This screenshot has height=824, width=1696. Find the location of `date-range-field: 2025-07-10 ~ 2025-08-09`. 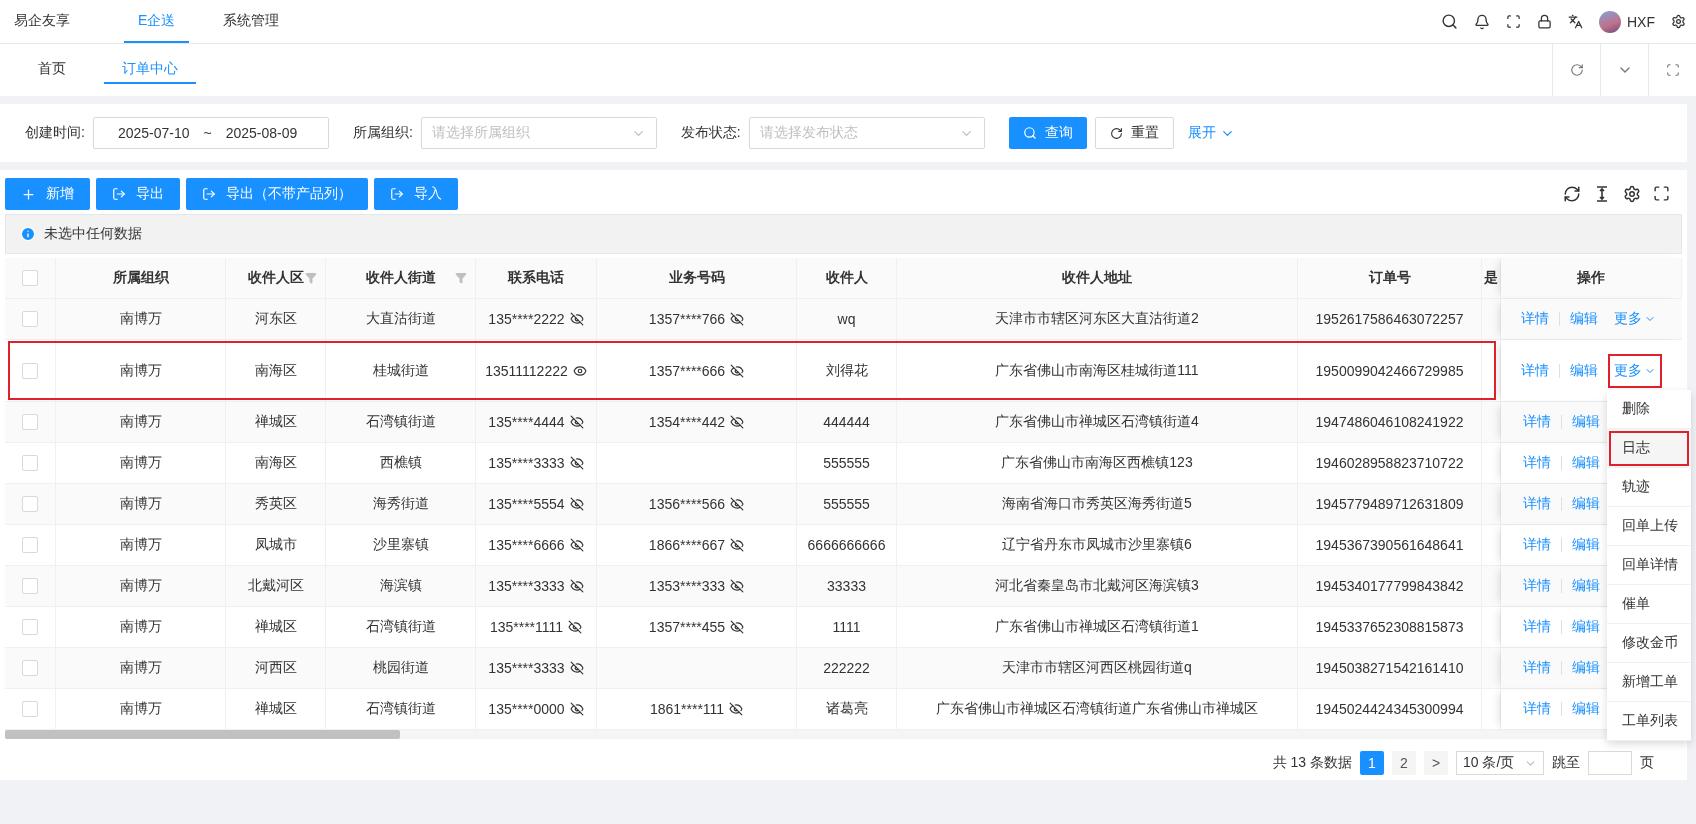

date-range-field: 2025-07-10 ~ 2025-08-09 is located at coordinates (210, 133).